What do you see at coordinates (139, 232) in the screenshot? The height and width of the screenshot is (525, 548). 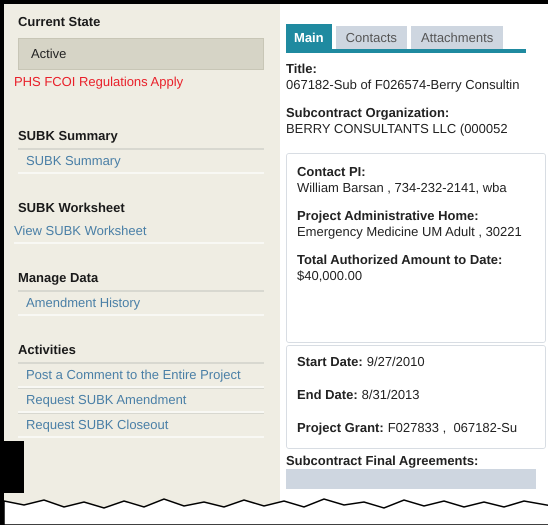 I see `sidebar-link: View SUBK Worksheet` at bounding box center [139, 232].